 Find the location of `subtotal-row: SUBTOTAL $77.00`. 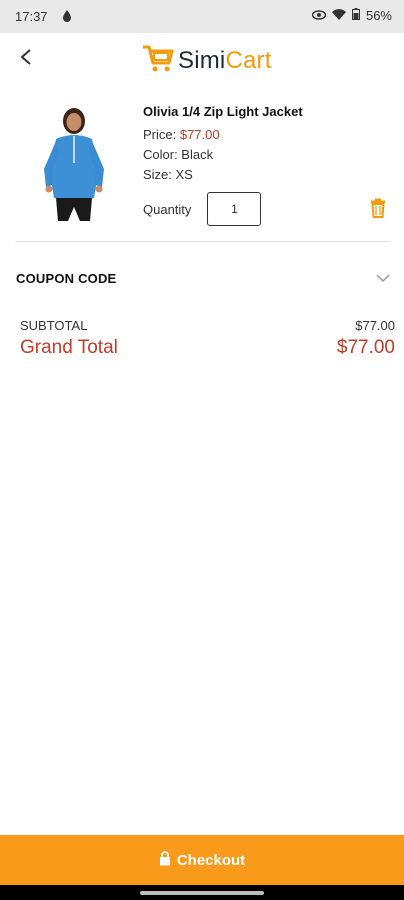

subtotal-row: SUBTOTAL $77.00 is located at coordinates (207, 325).